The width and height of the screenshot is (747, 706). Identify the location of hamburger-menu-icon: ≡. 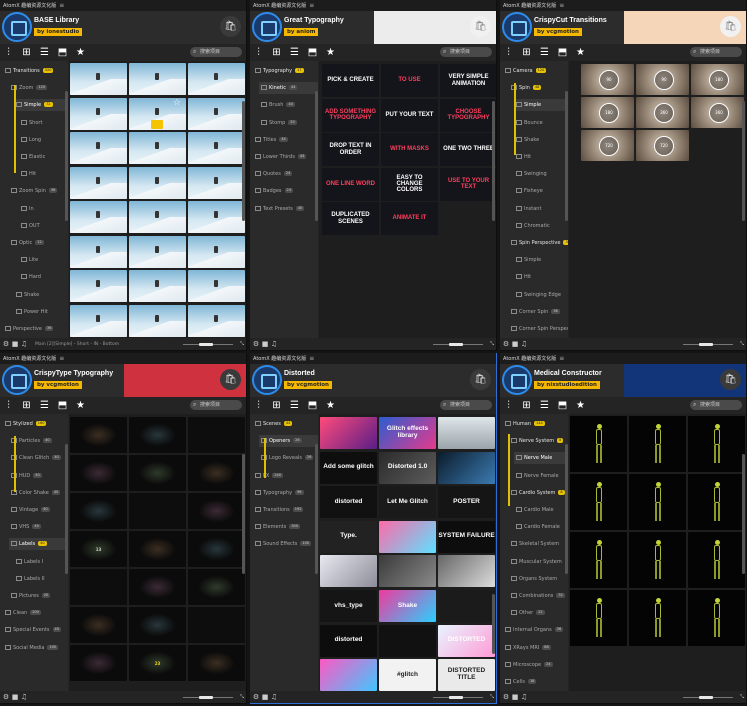
(311, 5).